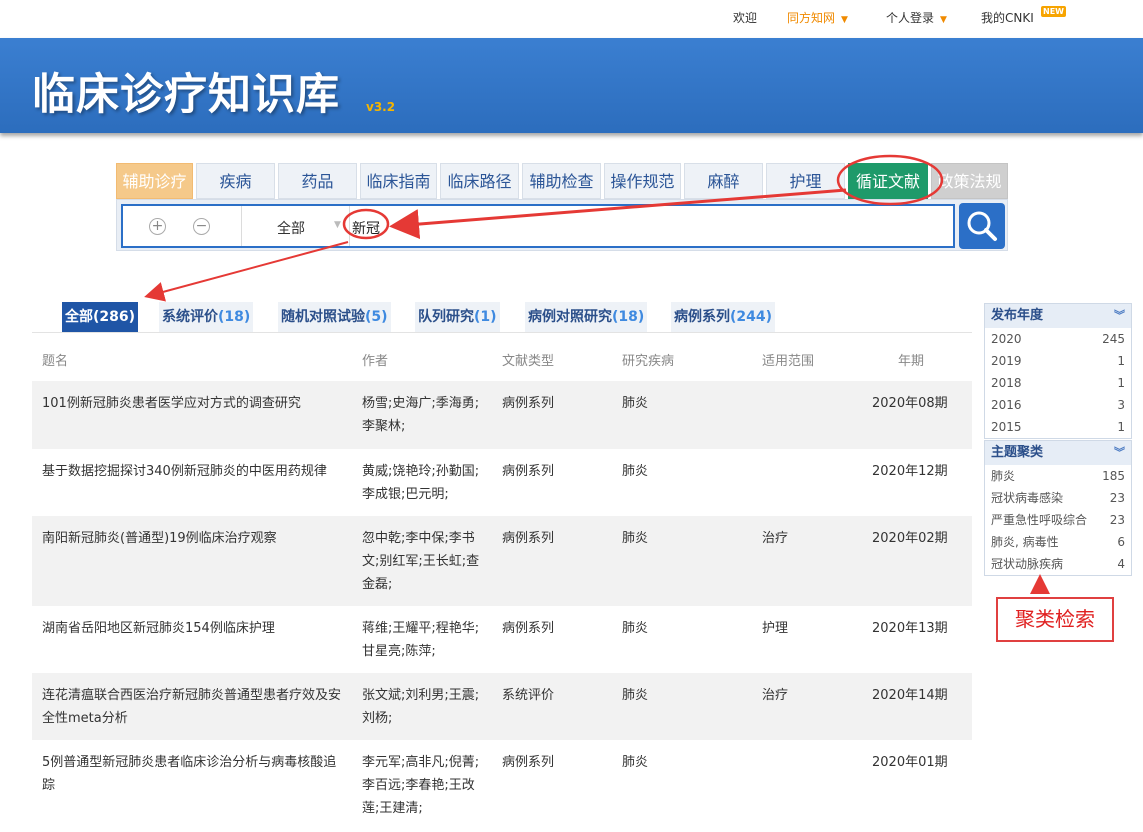 The image size is (1143, 832). I want to click on search-input: 新冠, so click(366, 228).